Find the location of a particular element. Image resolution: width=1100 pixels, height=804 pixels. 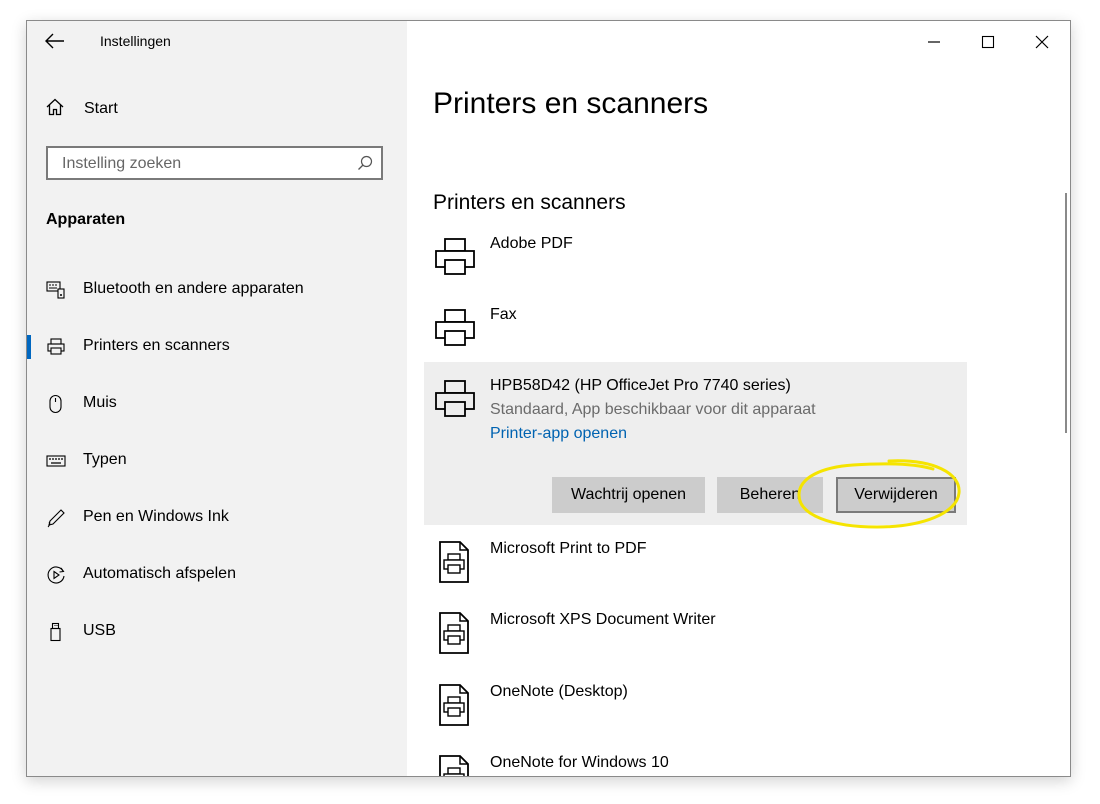

back-arrow-icon is located at coordinates (55, 41).